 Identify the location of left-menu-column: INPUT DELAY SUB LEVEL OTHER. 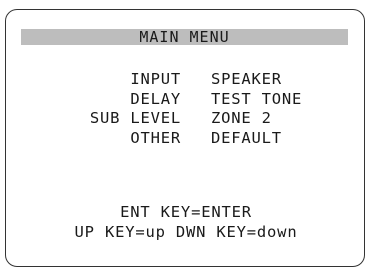
(135, 109).